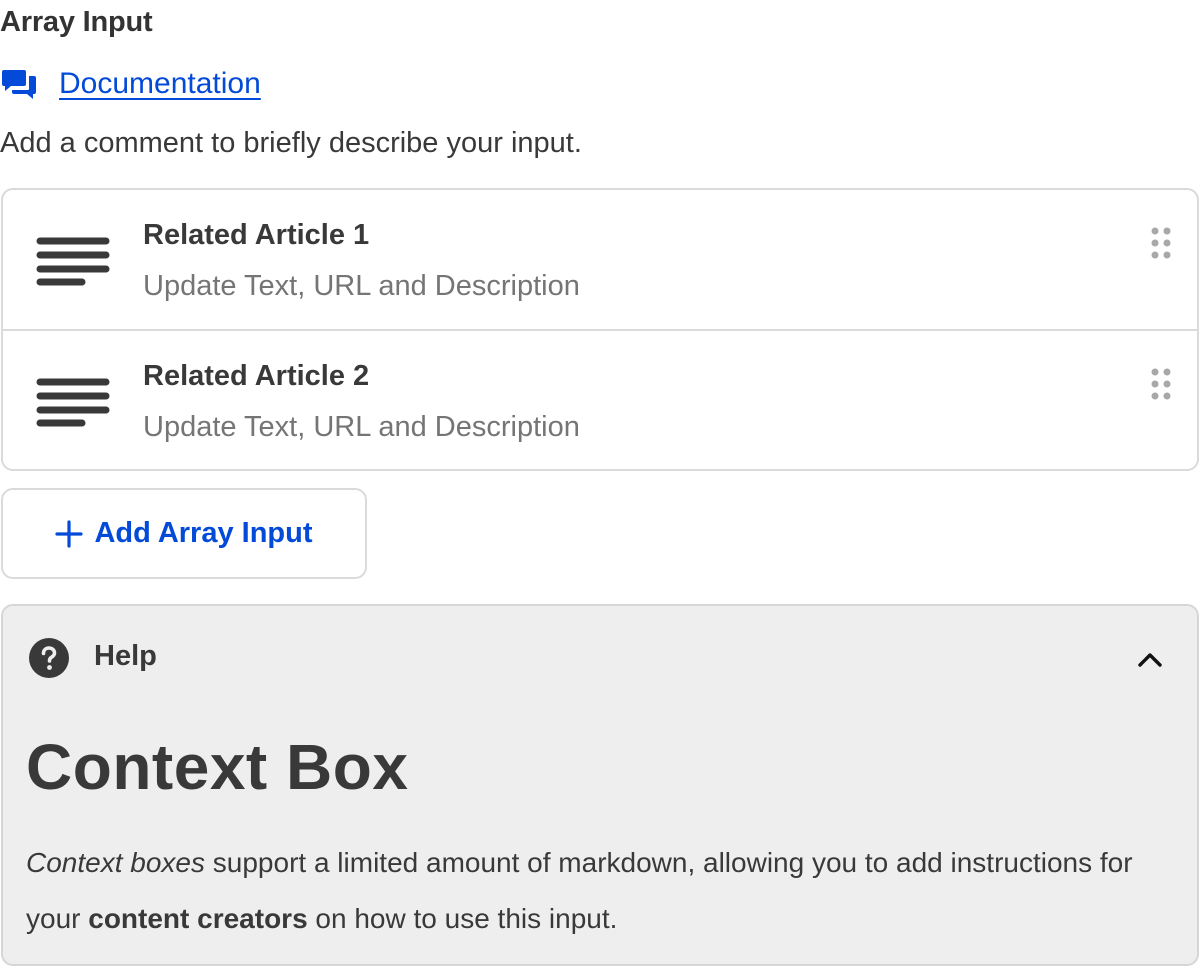 The height and width of the screenshot is (966, 1200). Describe the element at coordinates (69, 533) in the screenshot. I see `plus-icon` at that location.